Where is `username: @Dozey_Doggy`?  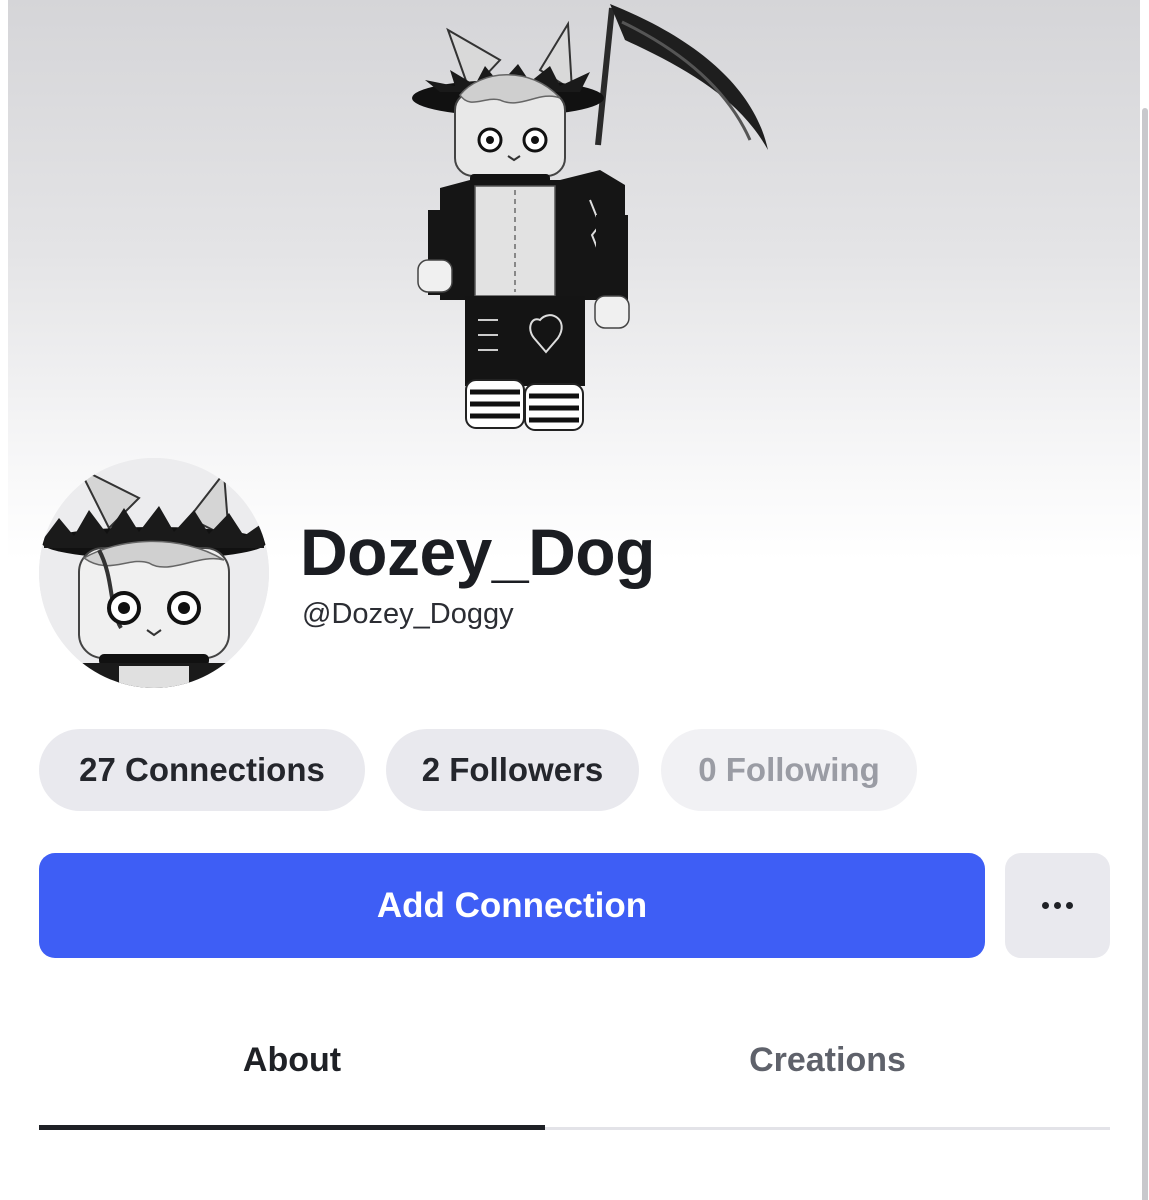
username: @Dozey_Doggy is located at coordinates (408, 614).